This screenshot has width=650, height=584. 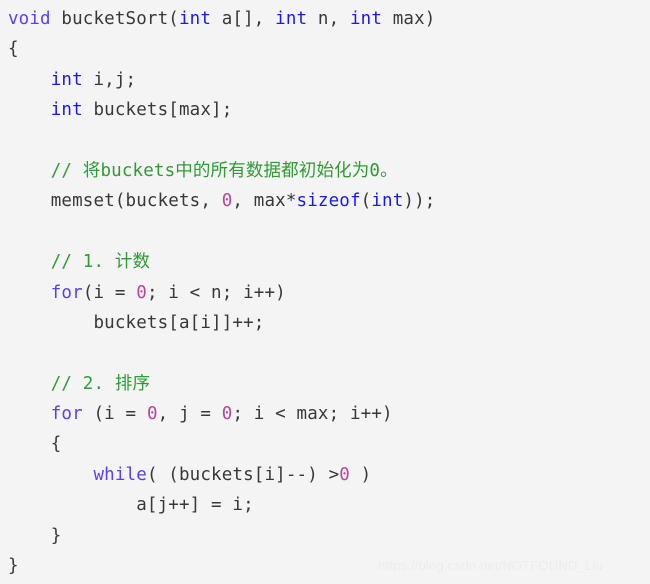 What do you see at coordinates (419, 201) in the screenshot?
I see `code-token-plain: ));` at bounding box center [419, 201].